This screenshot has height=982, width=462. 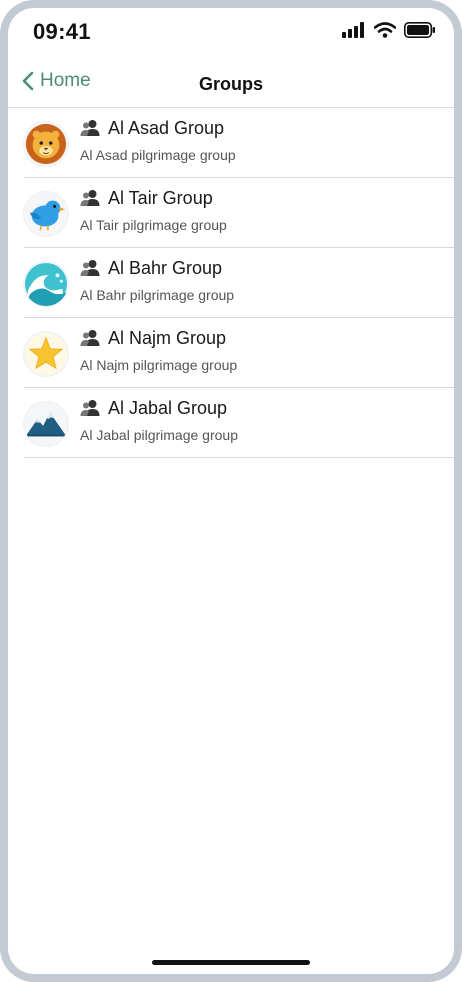 I want to click on navigation-bar: Home Groups, so click(x=231, y=84).